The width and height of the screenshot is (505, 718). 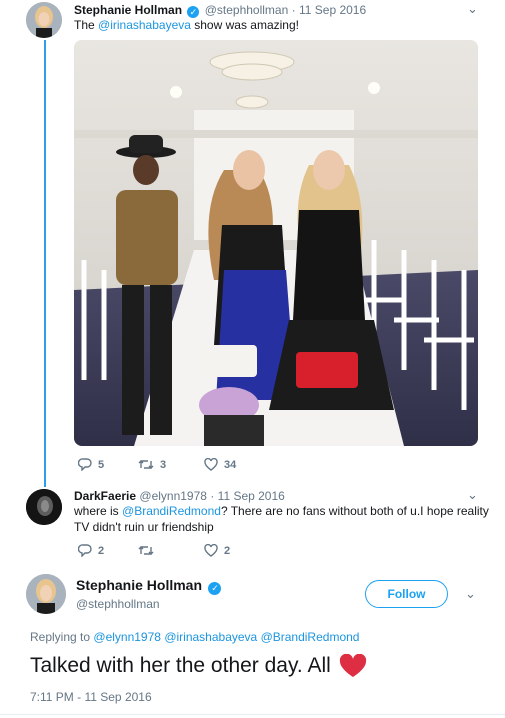 What do you see at coordinates (144, 25) in the screenshot?
I see `mention-link: @irinashabayeva` at bounding box center [144, 25].